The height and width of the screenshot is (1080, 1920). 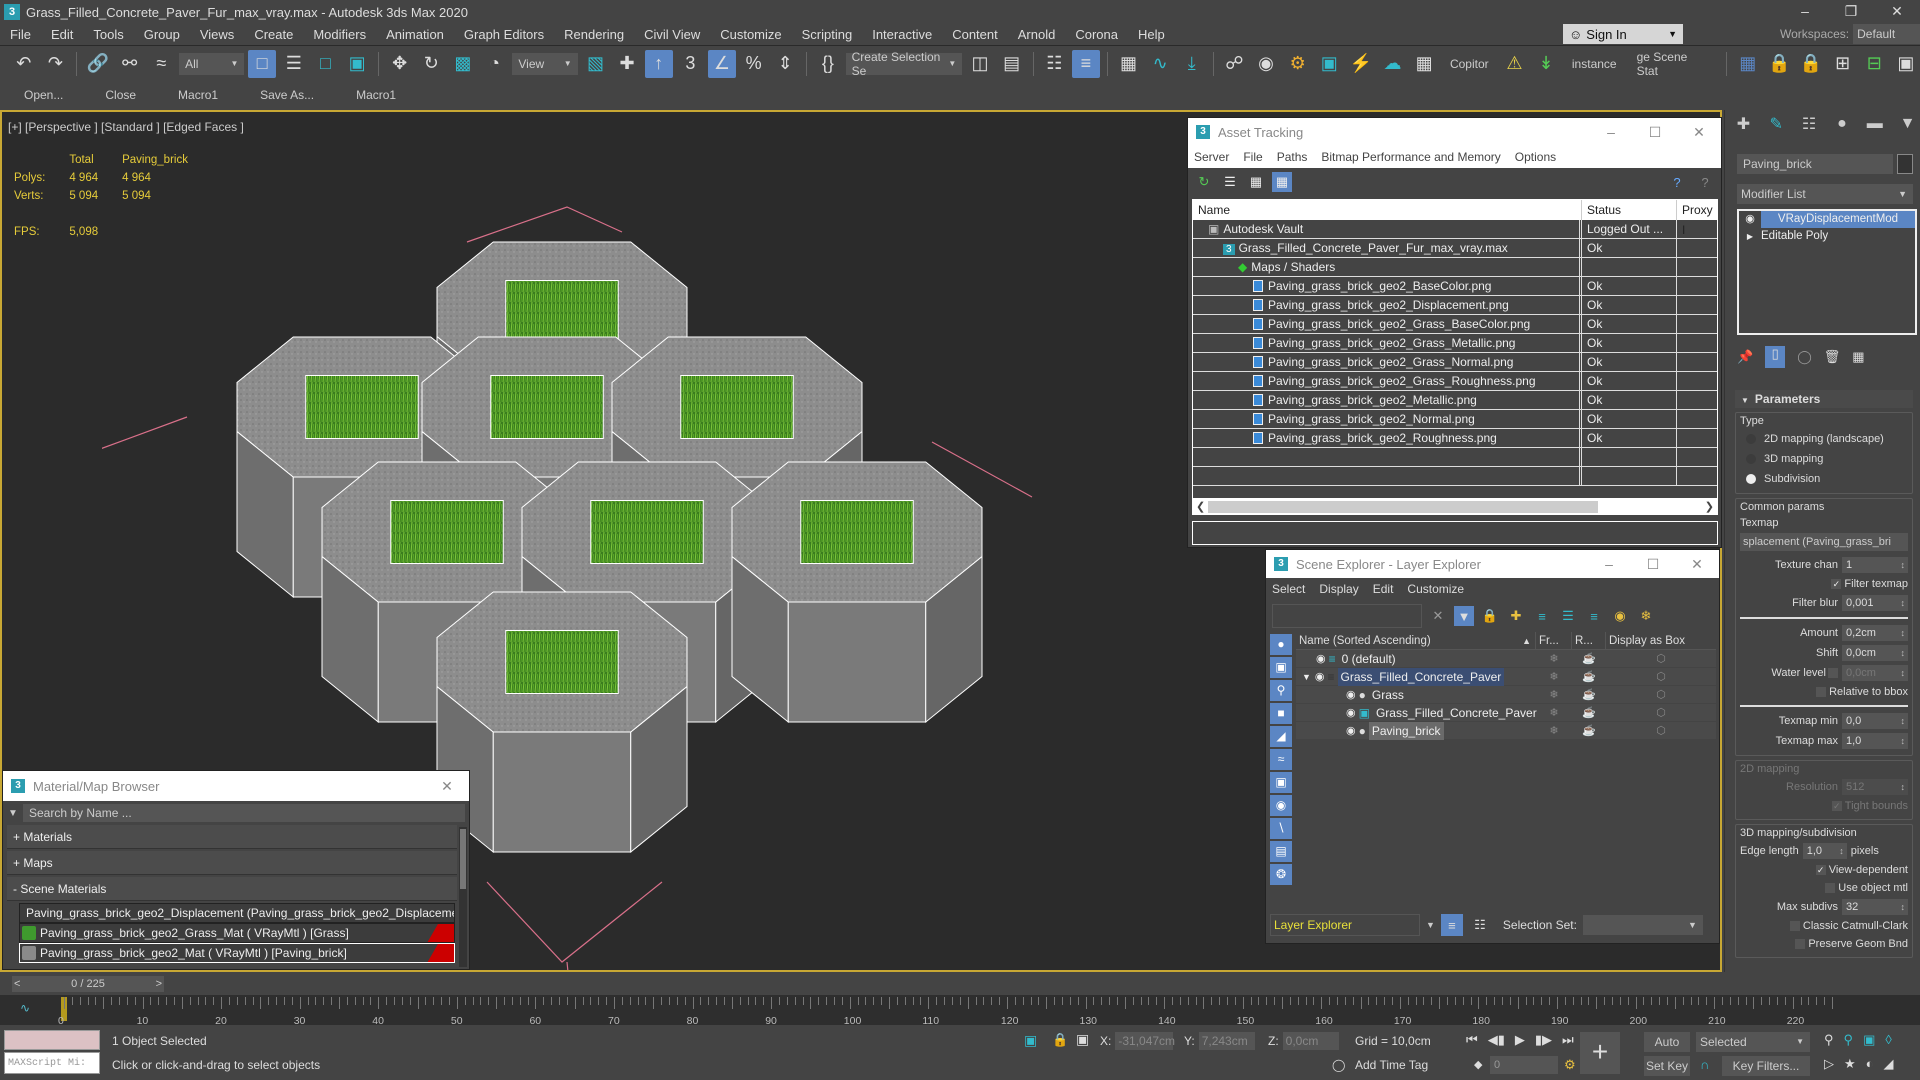 I want to click on maximize-viewport-toggle-icon: ◢, so click(x=1889, y=1064).